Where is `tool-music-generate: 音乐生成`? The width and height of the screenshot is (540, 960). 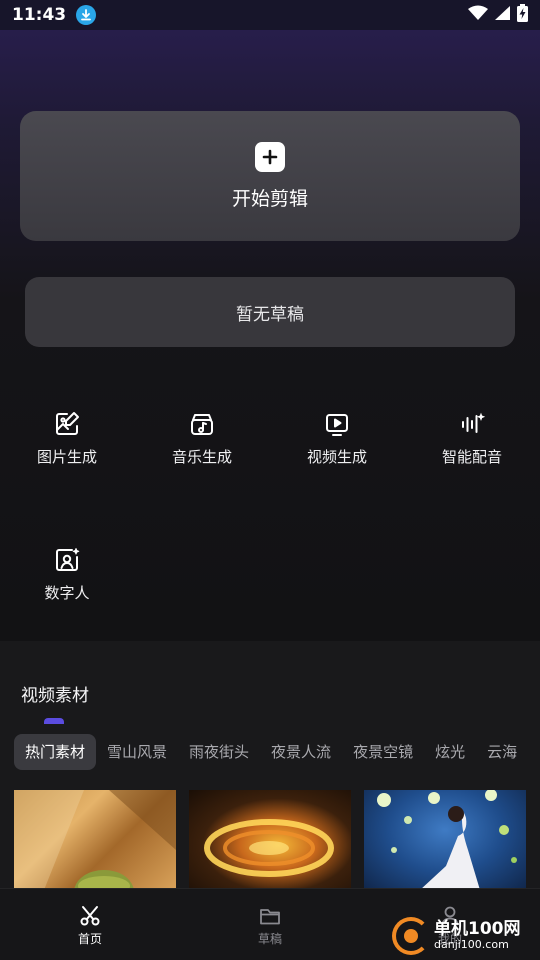
tool-music-generate: 音乐生成 is located at coordinates (202, 438).